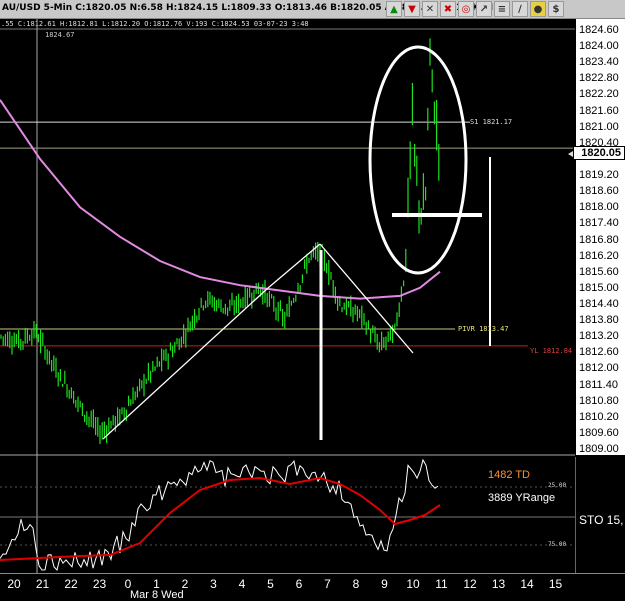 Image resolution: width=625 pixels, height=601 pixels. I want to click on price-axis-label: 1816.80, so click(599, 239).